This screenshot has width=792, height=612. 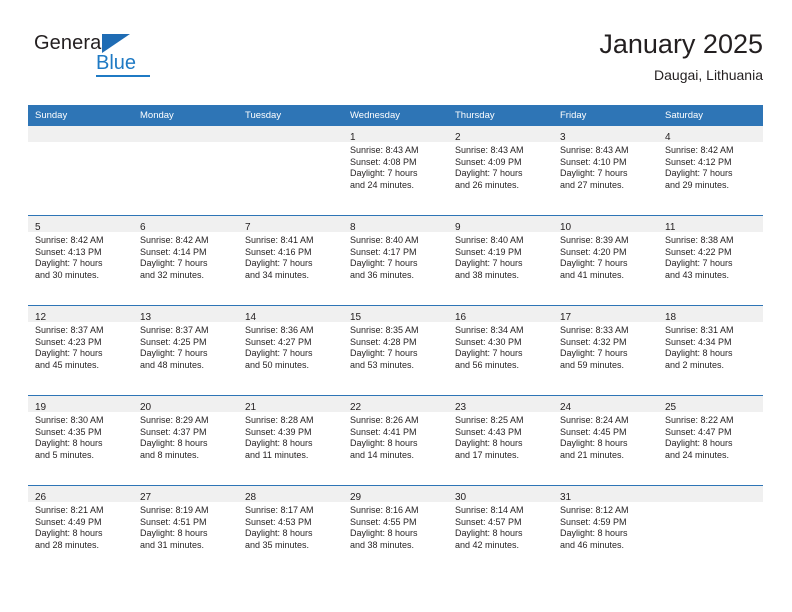 What do you see at coordinates (594, 510) in the screenshot?
I see `sunrise-text: Sunrise: 8:12 AM` at bounding box center [594, 510].